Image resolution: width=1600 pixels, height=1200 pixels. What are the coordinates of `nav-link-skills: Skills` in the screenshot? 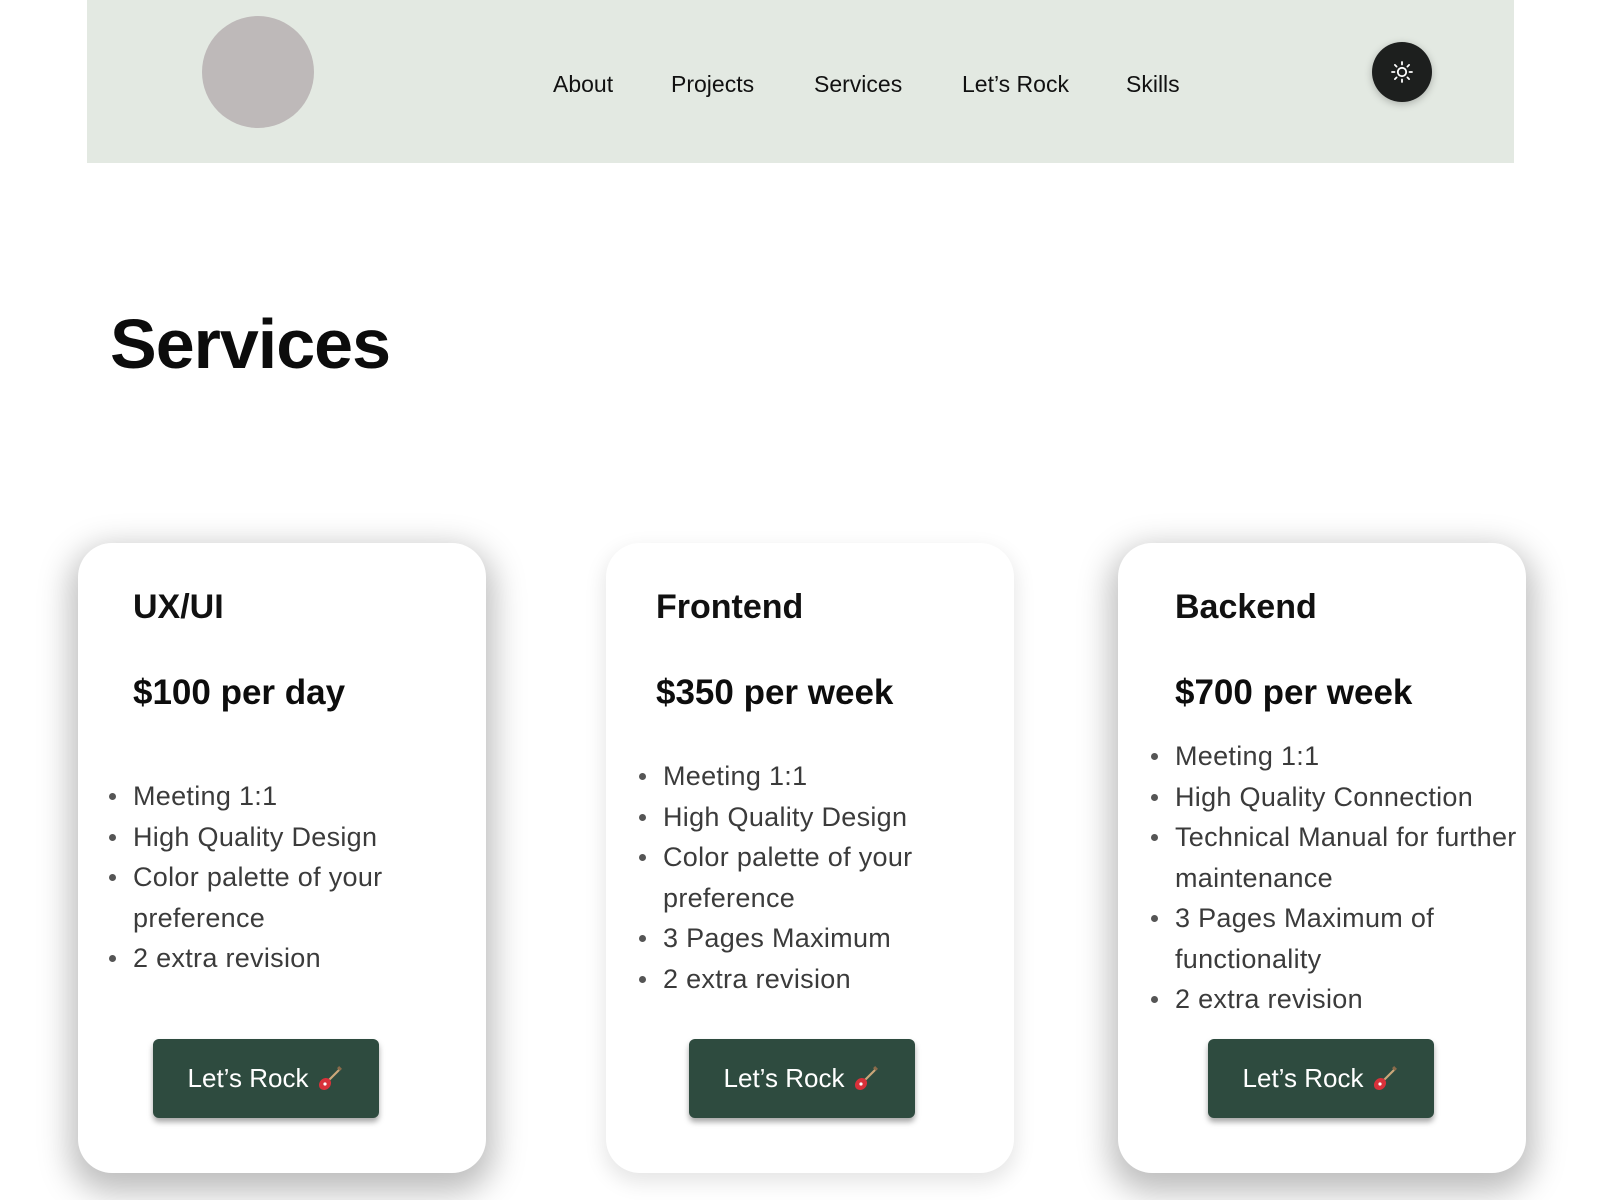 It's located at (1153, 84).